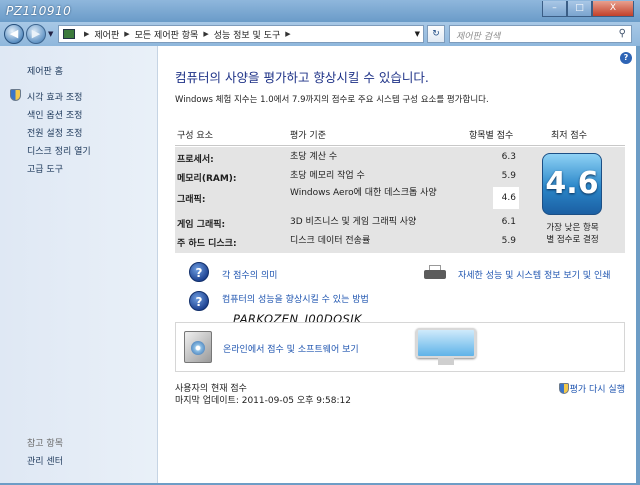 Image resolution: width=640 pixels, height=485 pixels. What do you see at coordinates (320, 11) in the screenshot?
I see `title-bar: PZ110910 – □ X` at bounding box center [320, 11].